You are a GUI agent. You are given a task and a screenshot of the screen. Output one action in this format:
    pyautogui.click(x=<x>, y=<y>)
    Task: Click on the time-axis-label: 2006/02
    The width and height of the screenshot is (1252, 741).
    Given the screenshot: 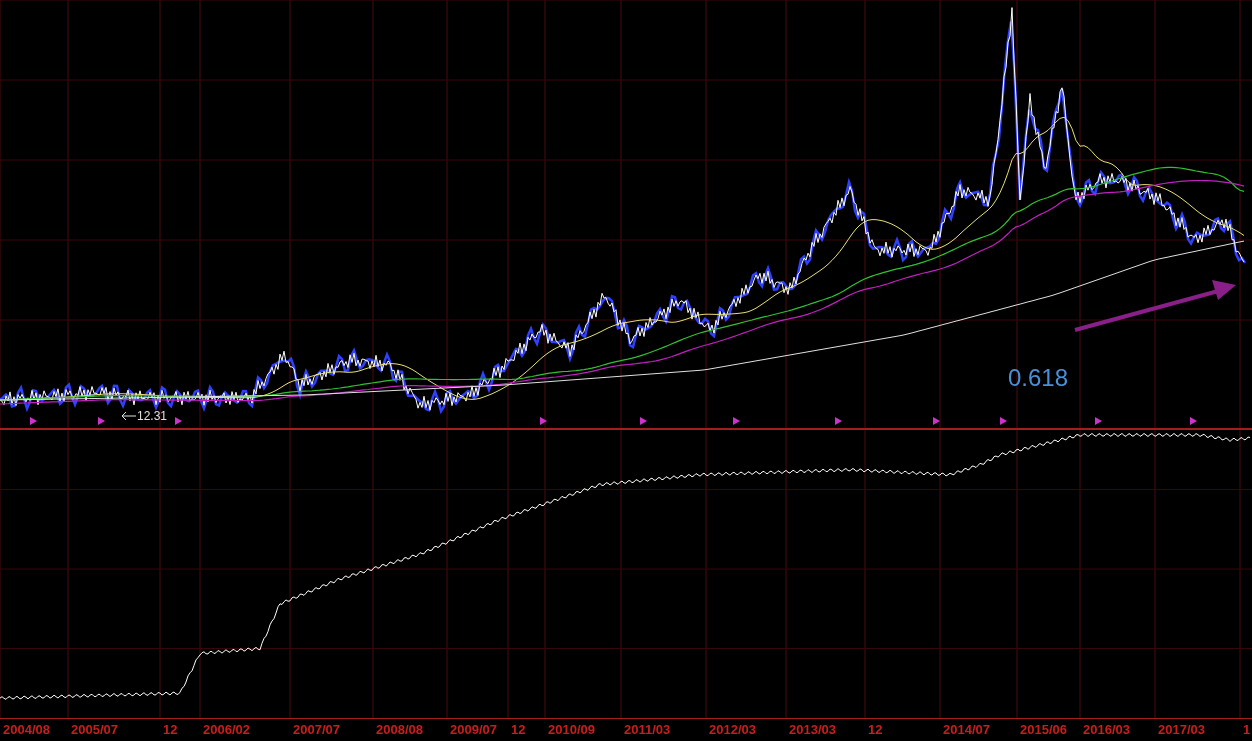 What is the action you would take?
    pyautogui.click(x=226, y=729)
    